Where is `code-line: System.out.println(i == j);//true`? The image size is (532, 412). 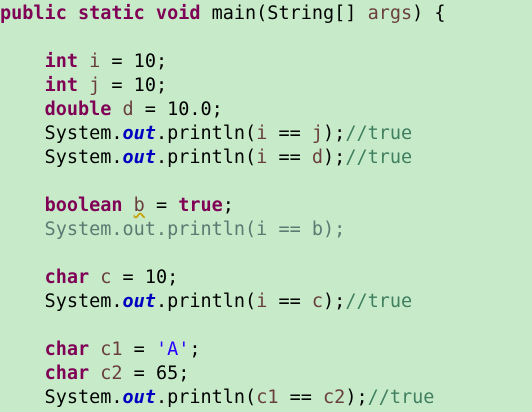
code-line: System.out.println(i == j);//true is located at coordinates (206, 134).